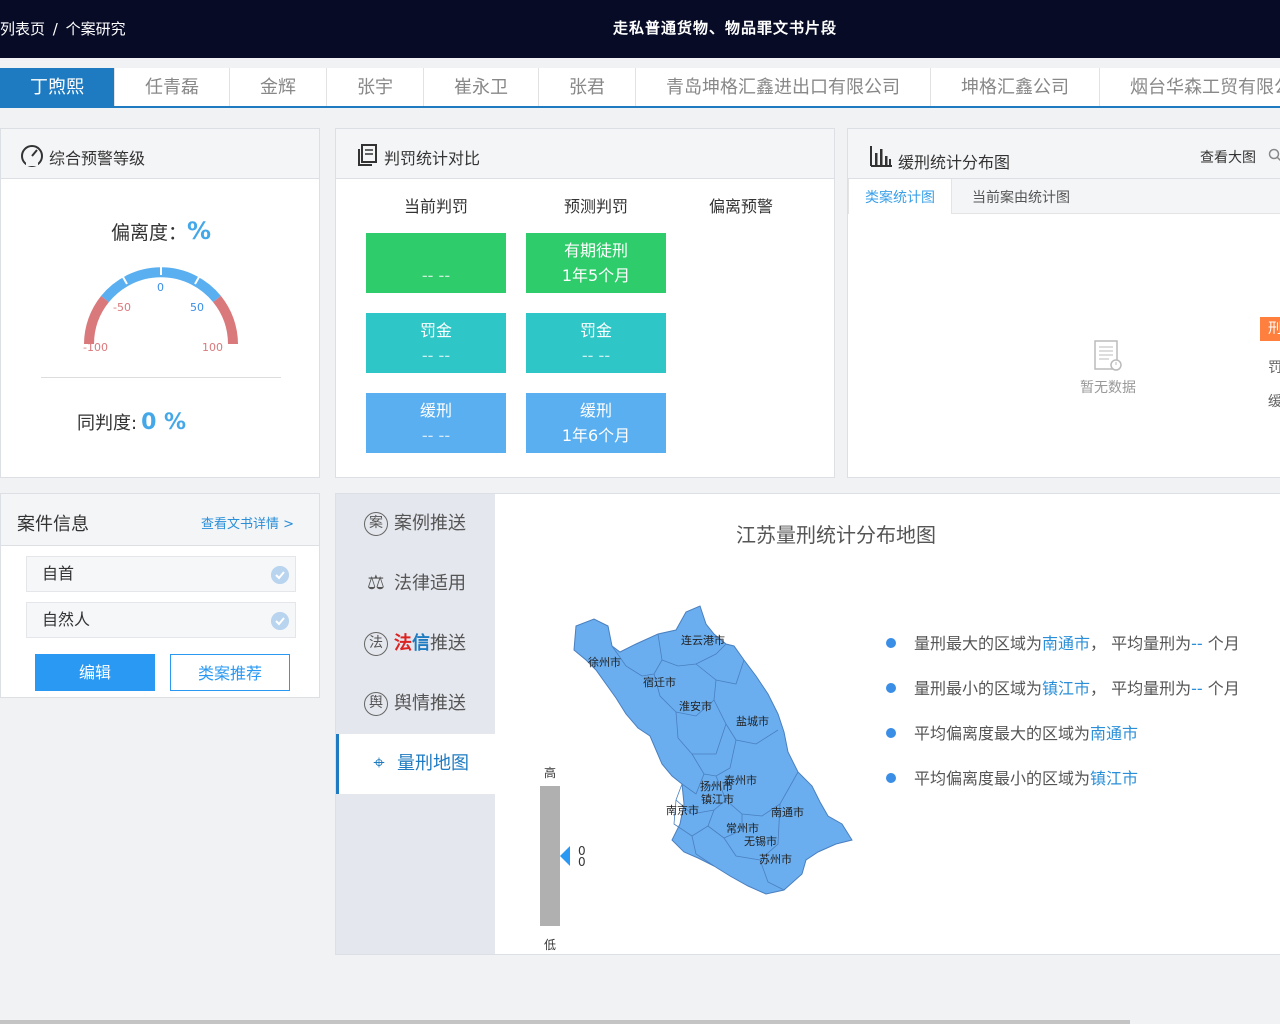 The width and height of the screenshot is (1280, 1024). Describe the element at coordinates (161, 377) in the screenshot. I see `divider` at that location.